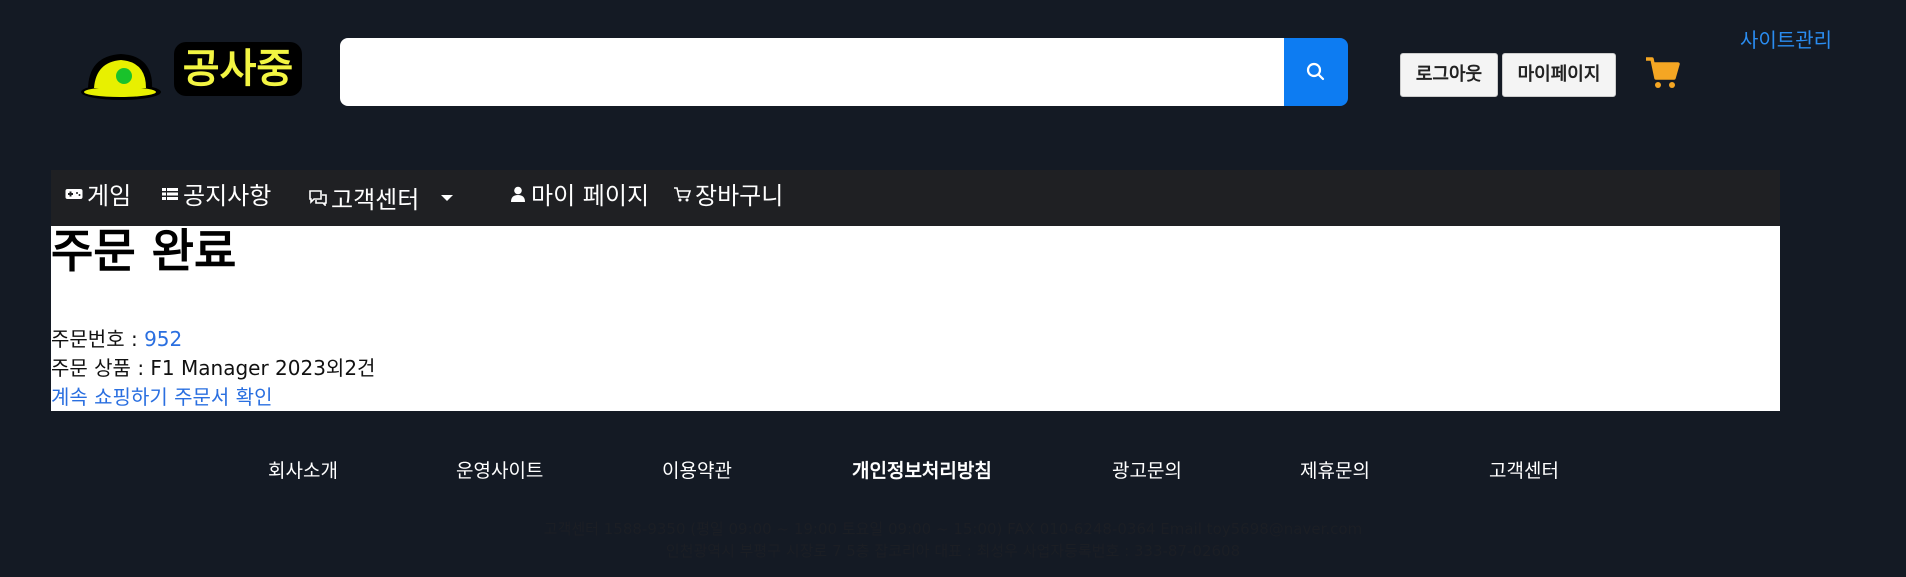 The width and height of the screenshot is (1906, 577). I want to click on nav-item-game: 게임, so click(98, 193).